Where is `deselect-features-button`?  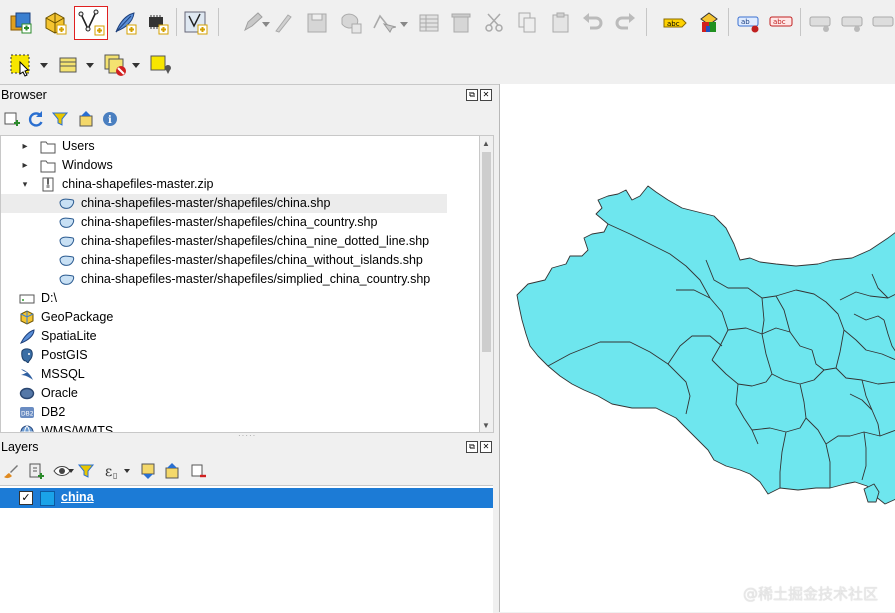
deselect-features-button is located at coordinates (115, 65).